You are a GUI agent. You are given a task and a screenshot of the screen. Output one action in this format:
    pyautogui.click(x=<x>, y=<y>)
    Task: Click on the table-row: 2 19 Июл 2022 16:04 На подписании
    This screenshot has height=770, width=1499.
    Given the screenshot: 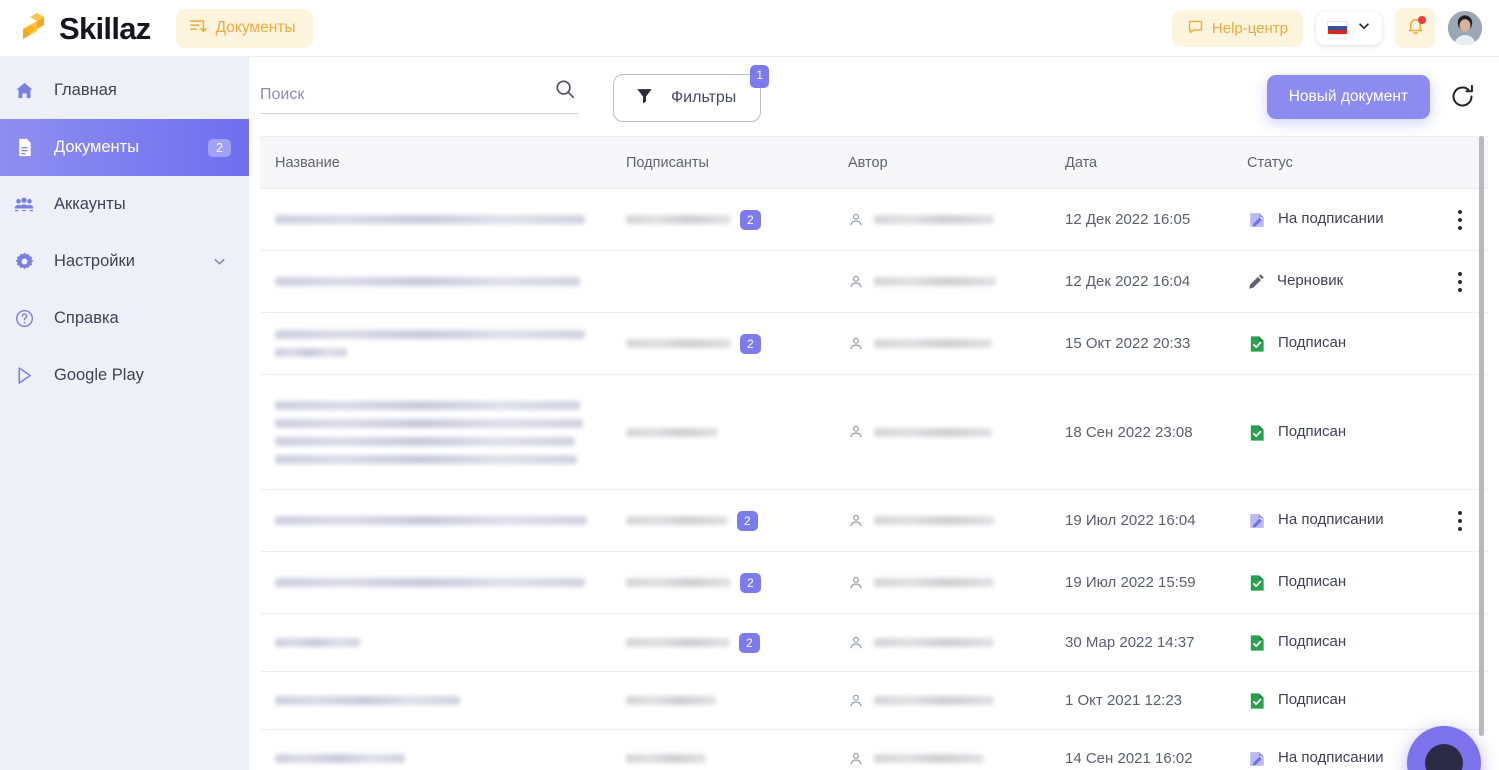 What is the action you would take?
    pyautogui.click(x=874, y=521)
    